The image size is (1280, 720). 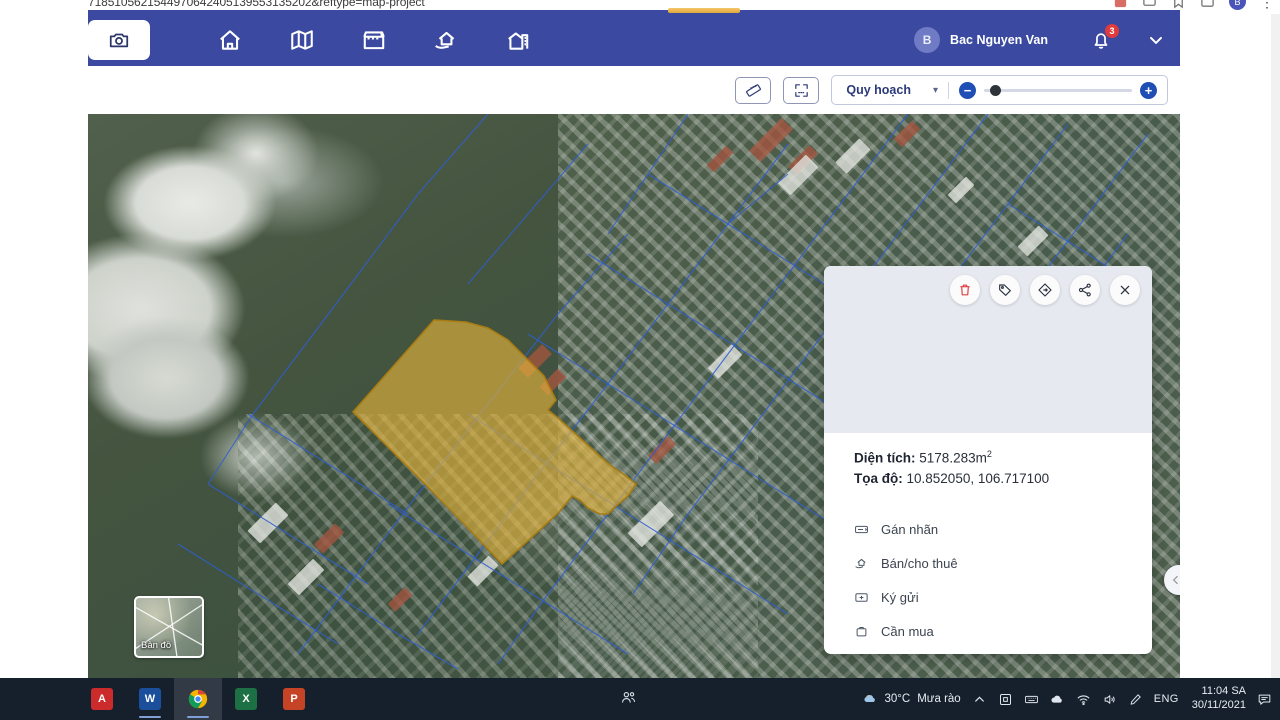 What do you see at coordinates (169, 627) in the screenshot?
I see `maptype-switcher: Bản đồ` at bounding box center [169, 627].